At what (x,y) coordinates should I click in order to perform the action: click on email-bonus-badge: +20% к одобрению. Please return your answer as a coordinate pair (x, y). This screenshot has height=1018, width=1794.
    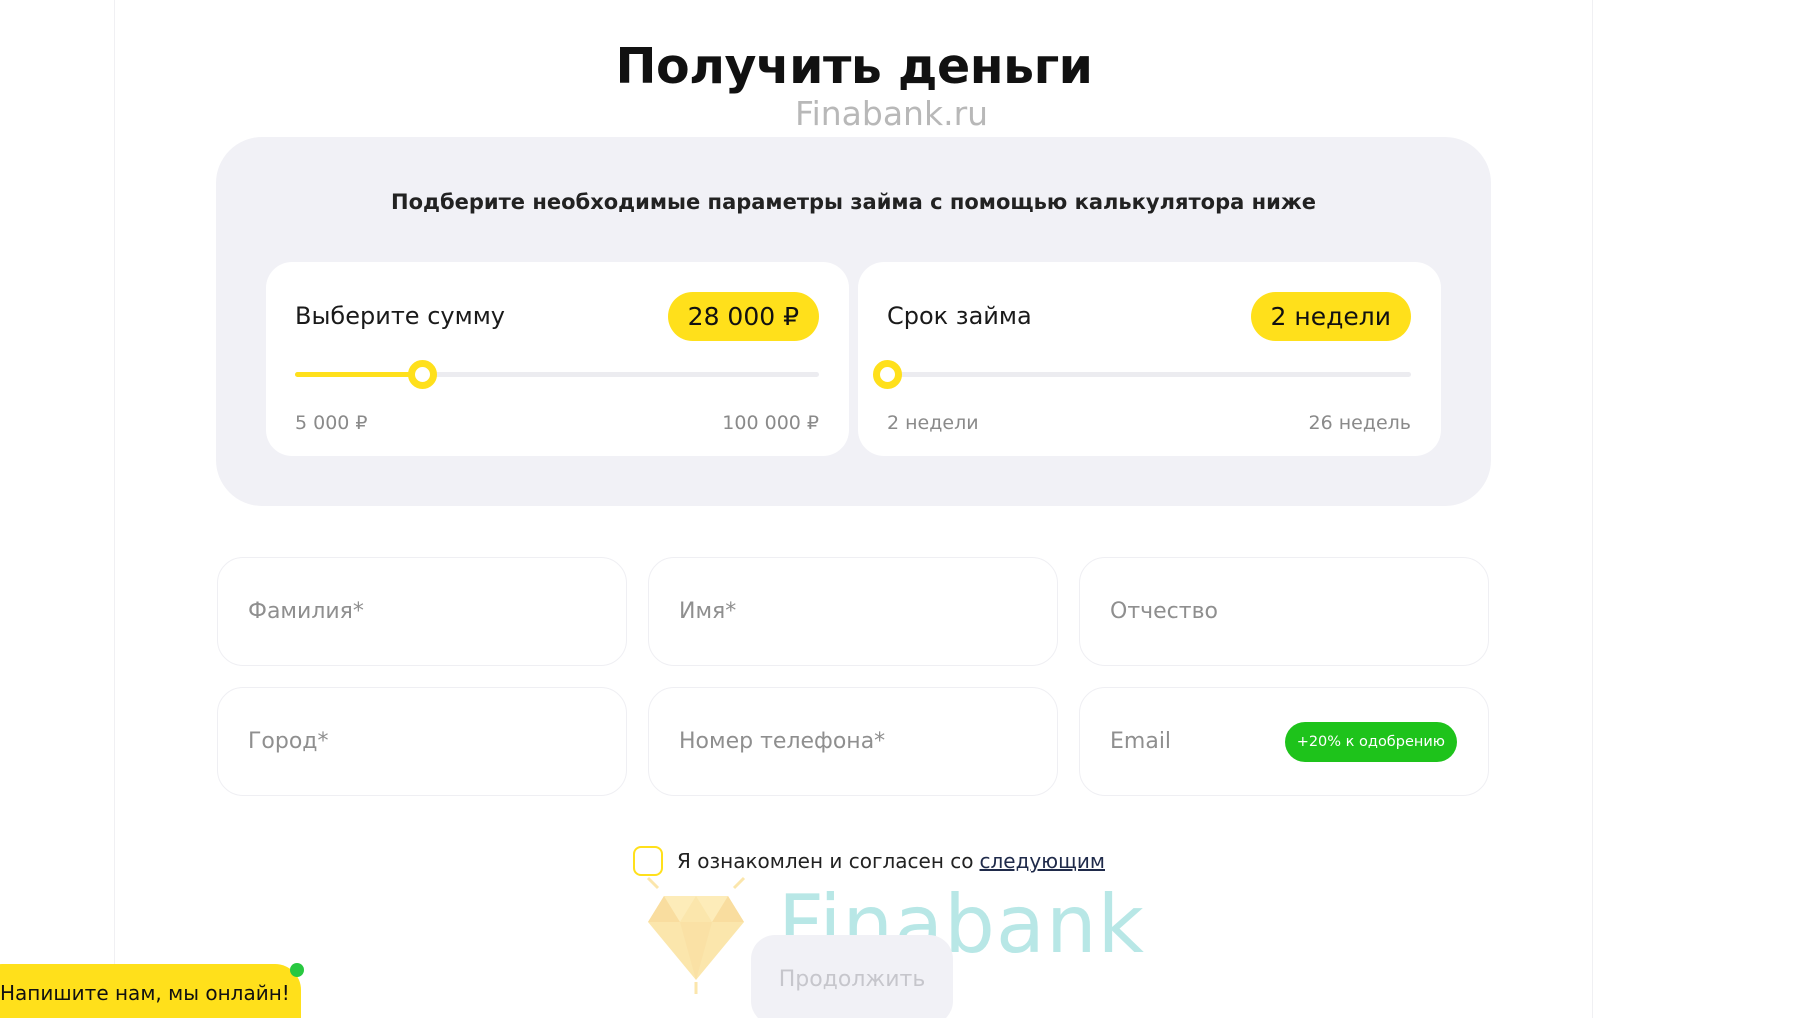
    Looking at the image, I should click on (1370, 742).